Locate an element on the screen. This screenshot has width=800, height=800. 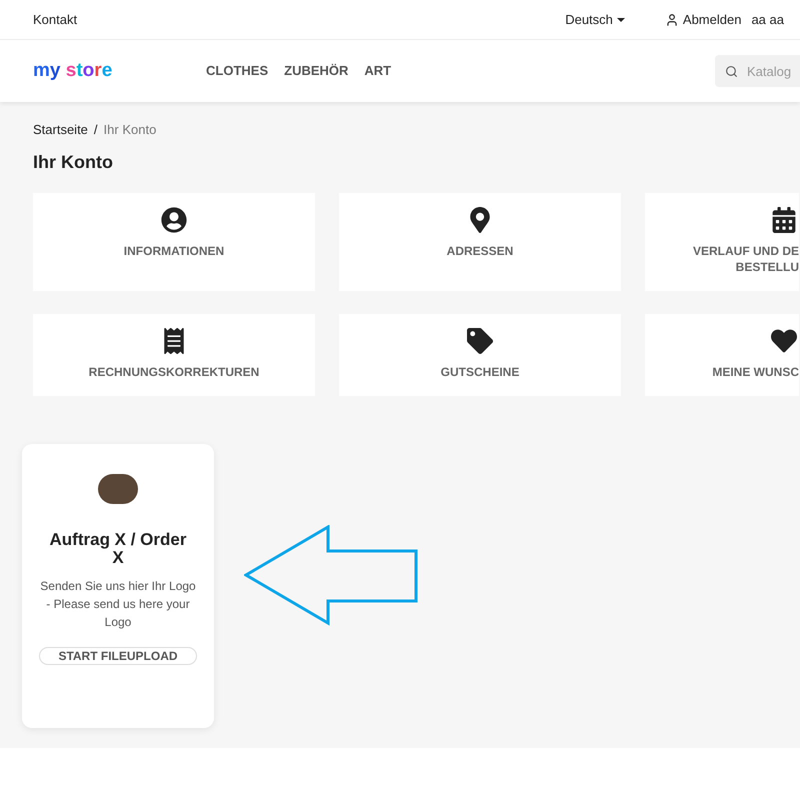
account-tile: VERLAUF UND DE BESTELLU is located at coordinates (722, 241).